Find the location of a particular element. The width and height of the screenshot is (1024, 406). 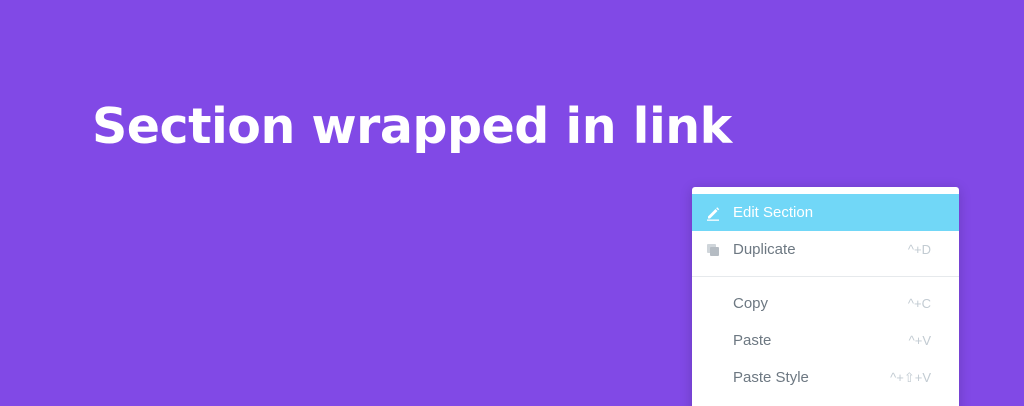

menu-item-shortcut: ^+C is located at coordinates (919, 303).